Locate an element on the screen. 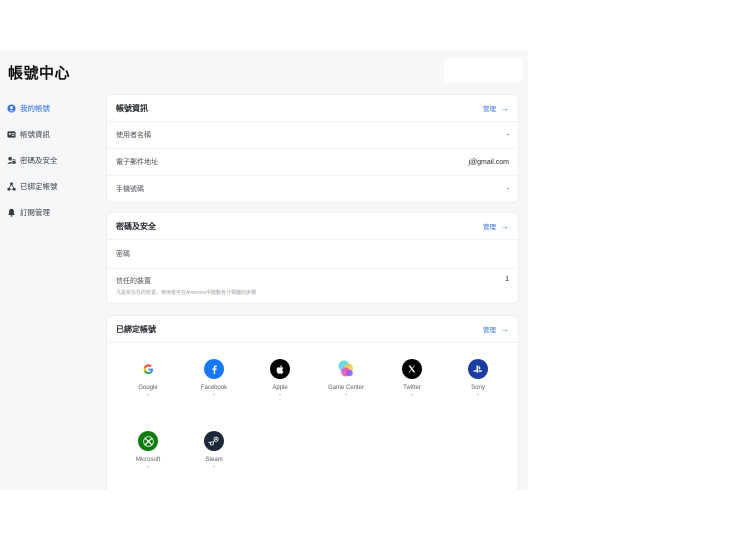 This screenshot has width=750, height=548. email-row: 電子郵件地址 j@gmail.com is located at coordinates (312, 162).